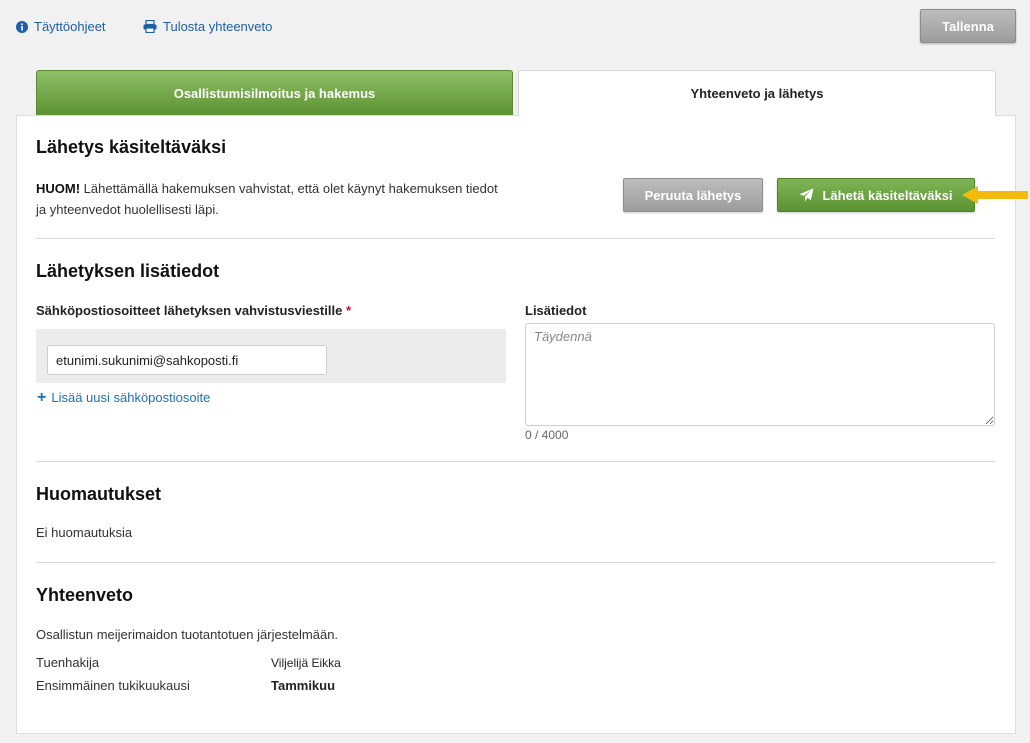 This screenshot has height=743, width=1030. Describe the element at coordinates (806, 195) in the screenshot. I see `paper-plane-icon` at that location.